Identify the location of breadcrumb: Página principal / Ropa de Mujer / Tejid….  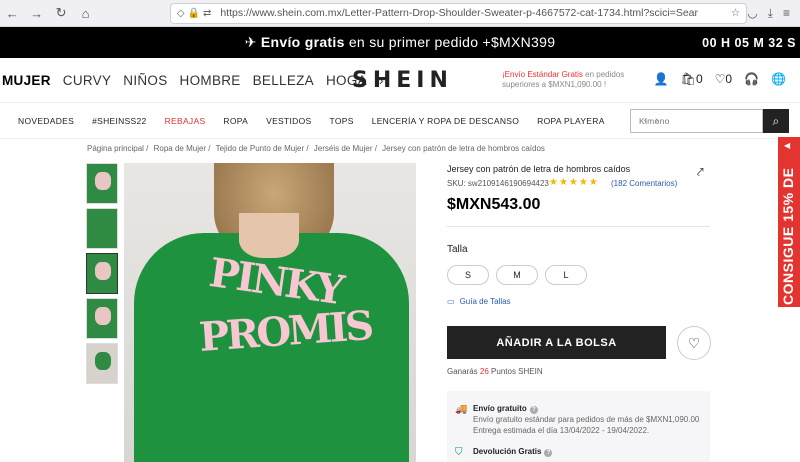
(317, 148).